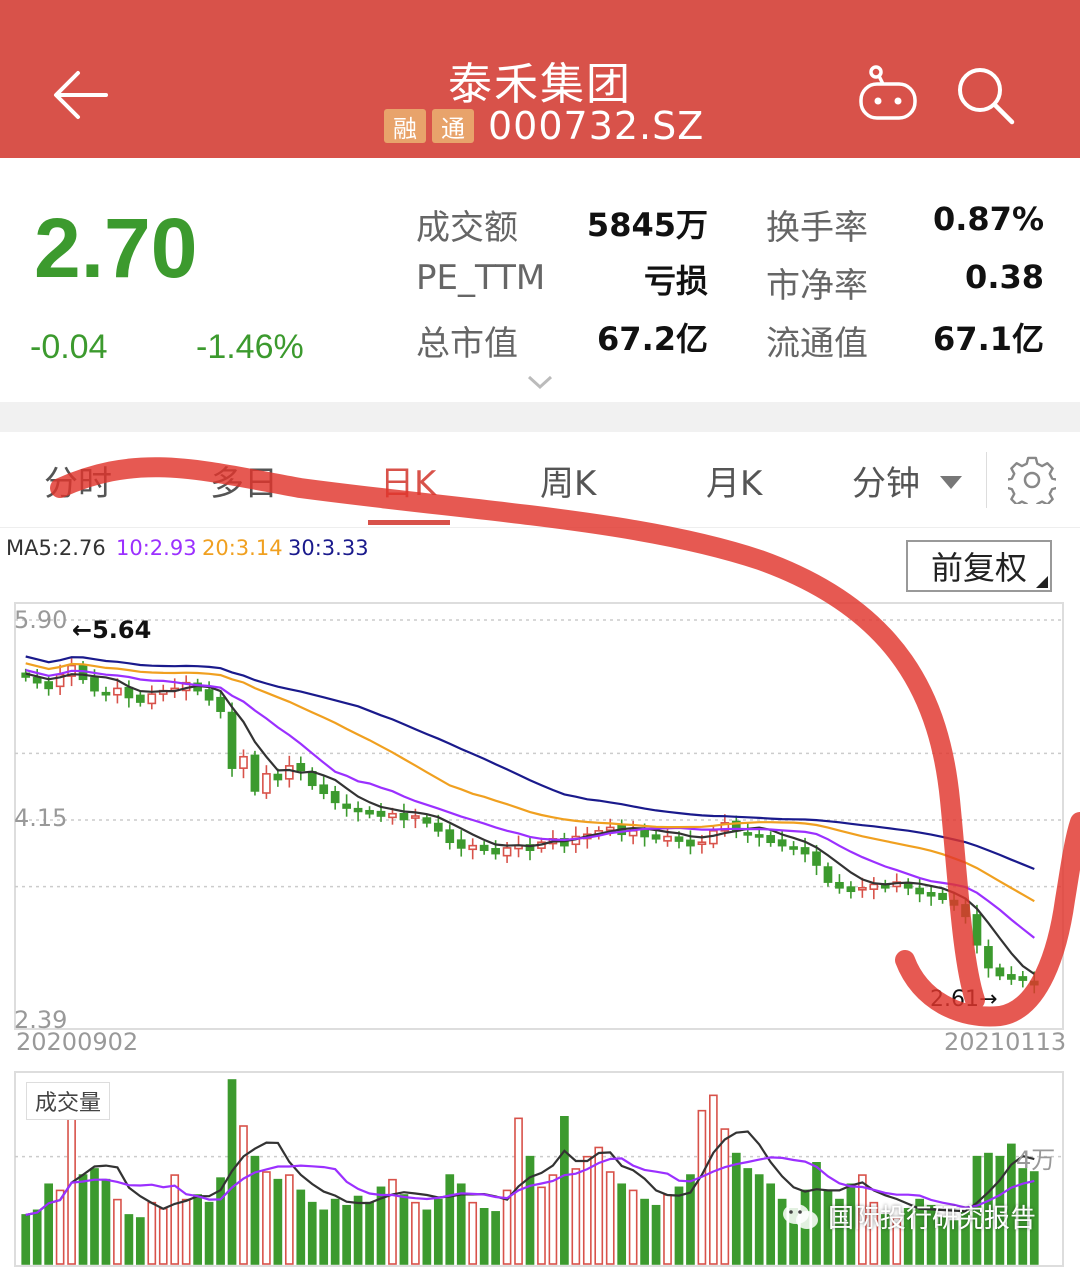 This screenshot has height=1268, width=1080. Describe the element at coordinates (68, 1101) in the screenshot. I see `volume-label: 成交量` at that location.